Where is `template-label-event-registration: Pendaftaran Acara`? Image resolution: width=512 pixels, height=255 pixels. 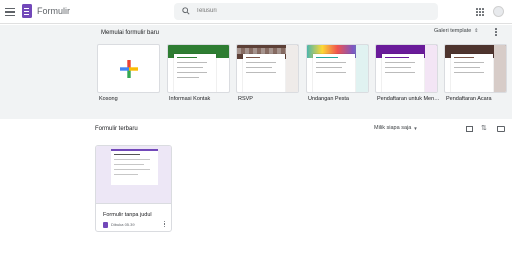
template-label-event-registration: Pendaftaran Acara is located at coordinates (469, 99).